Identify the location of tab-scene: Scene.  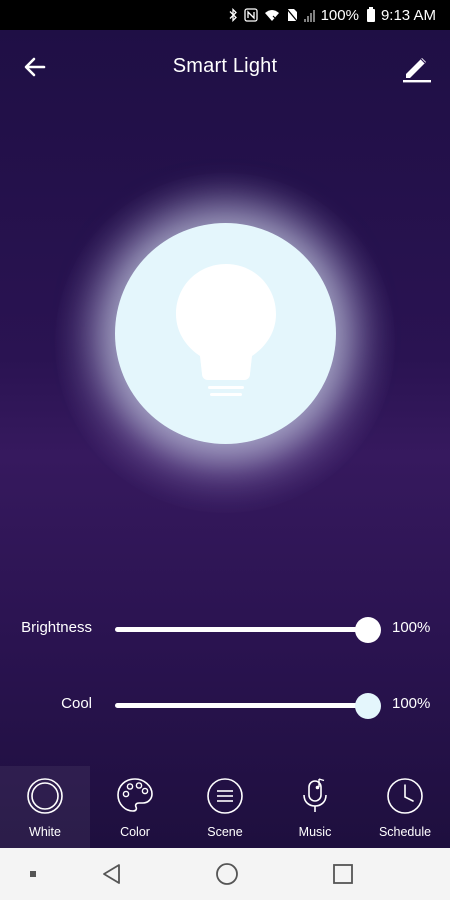
(225, 807).